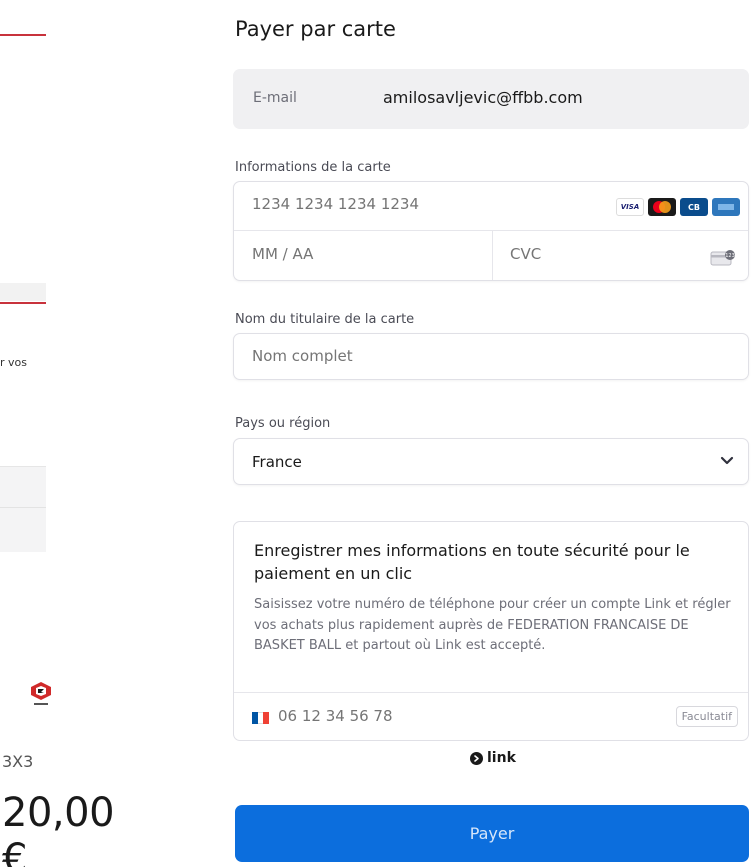 The width and height of the screenshot is (756, 867). I want to click on svg-text: 123, so click(730, 256).